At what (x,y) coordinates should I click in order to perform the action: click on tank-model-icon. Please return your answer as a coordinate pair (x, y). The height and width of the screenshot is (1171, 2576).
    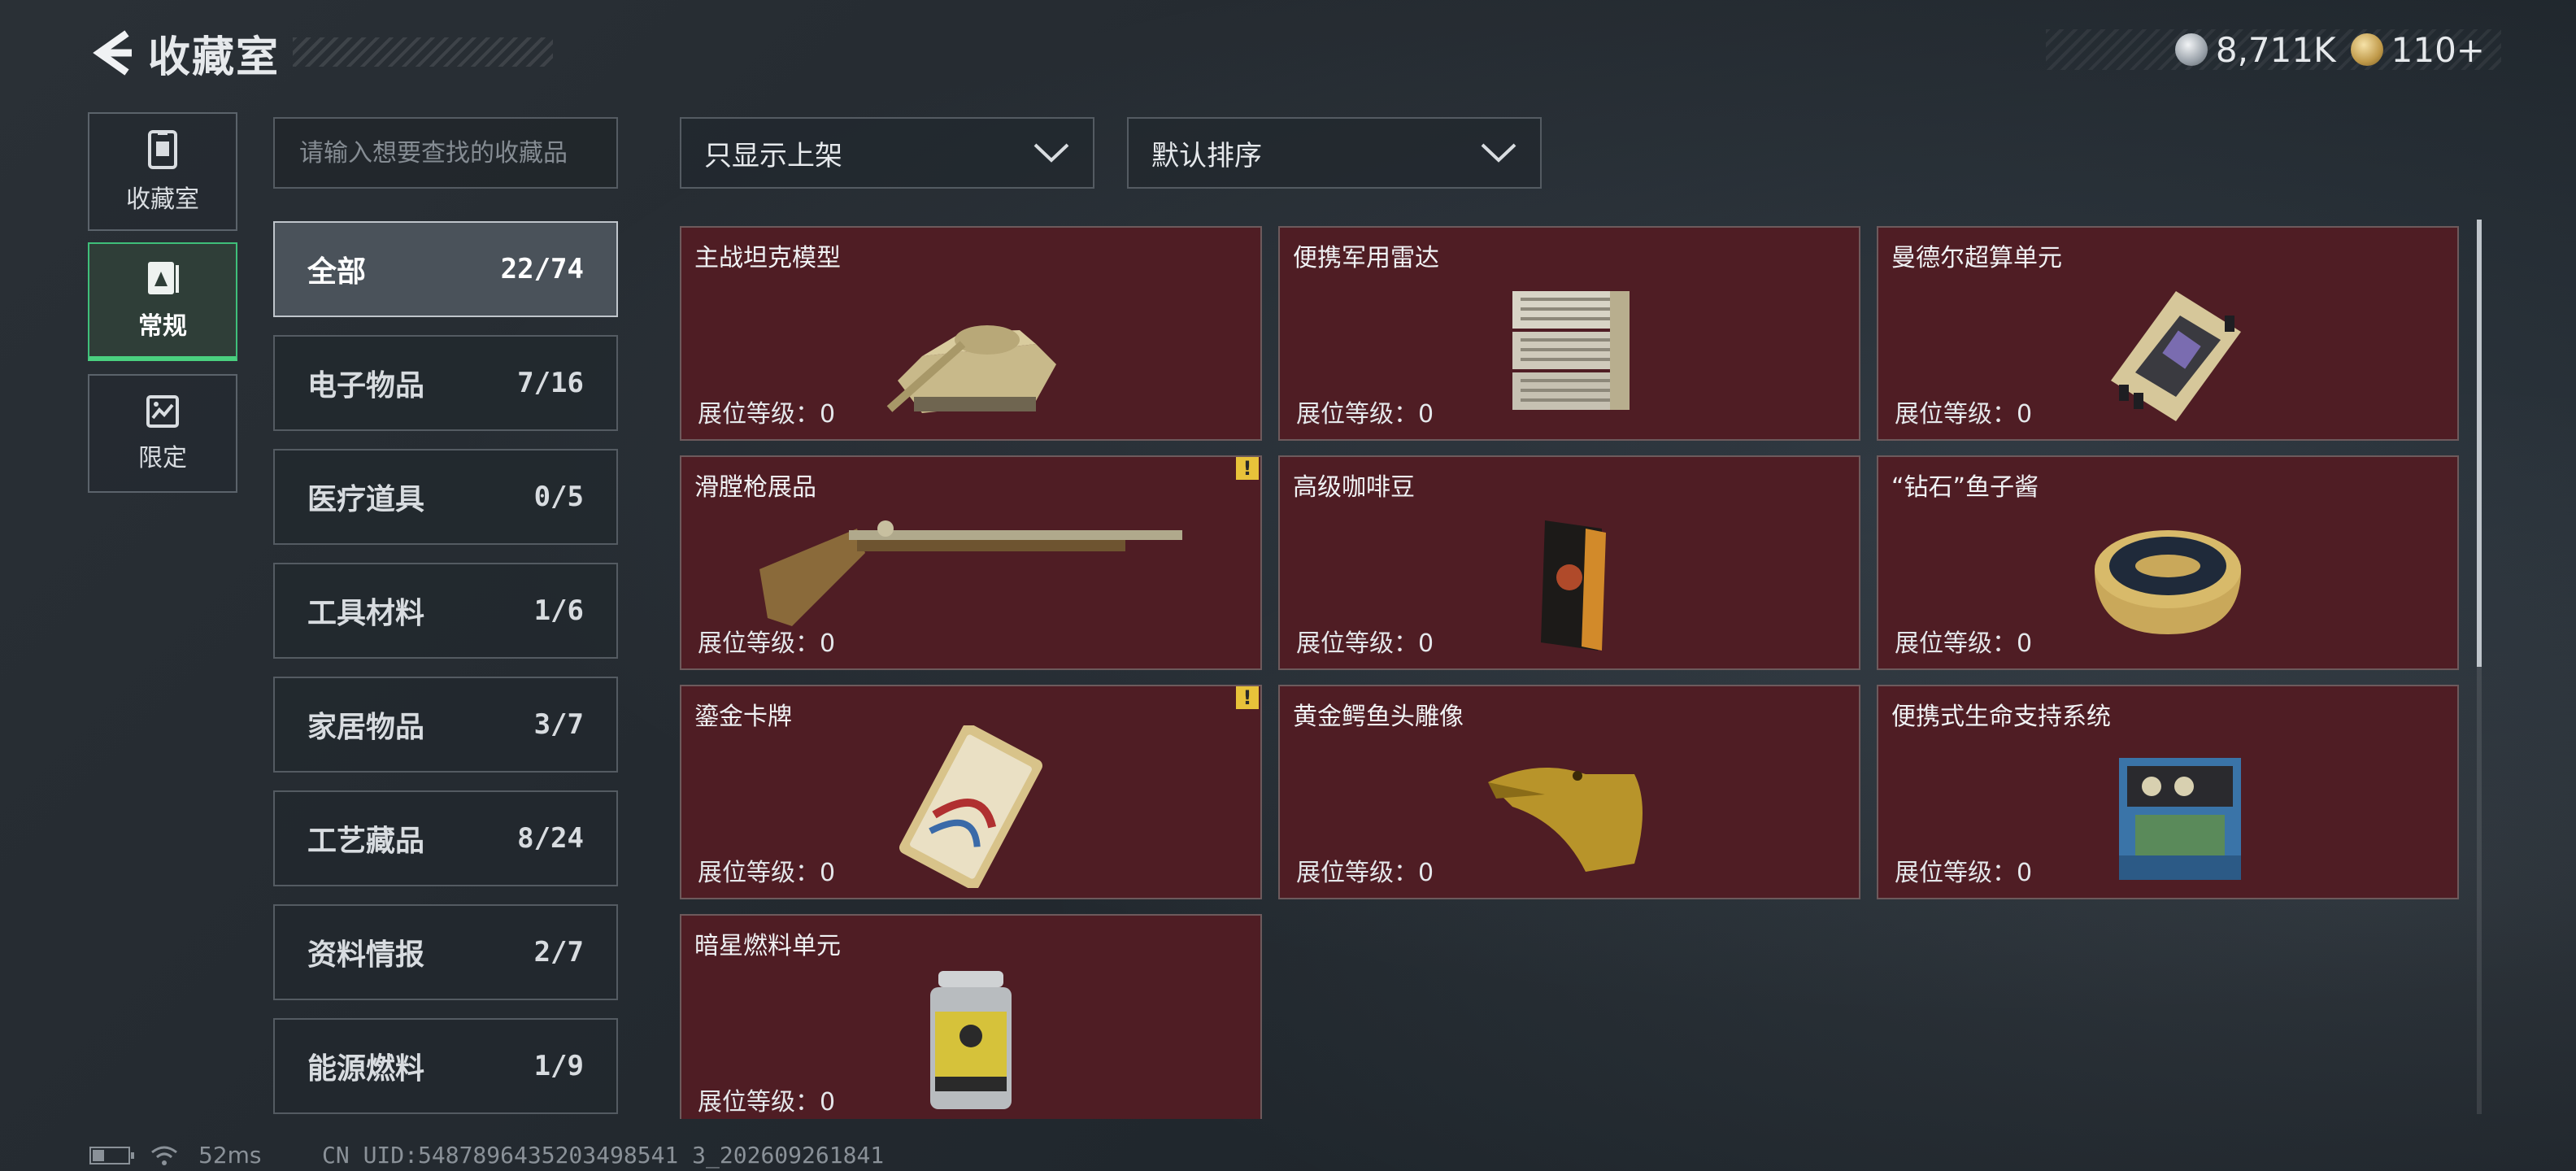
    Looking at the image, I should click on (971, 369).